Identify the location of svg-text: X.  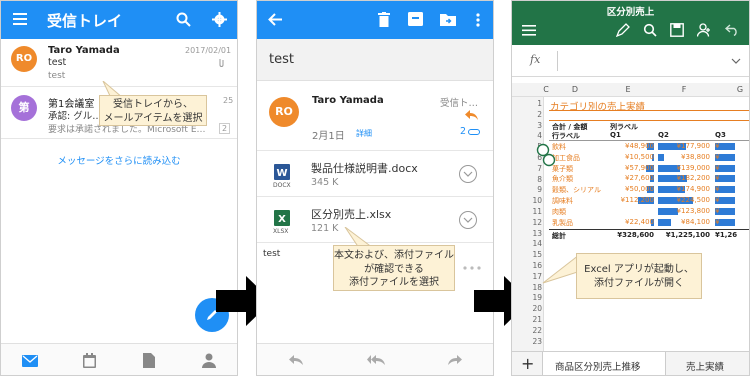
(282, 219).